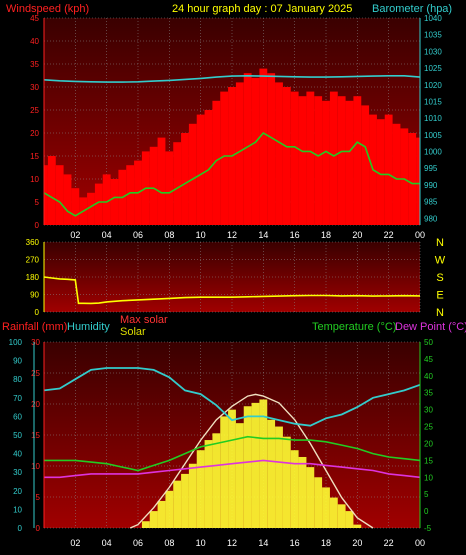  I want to click on x-tick-label: 18, so click(326, 235).